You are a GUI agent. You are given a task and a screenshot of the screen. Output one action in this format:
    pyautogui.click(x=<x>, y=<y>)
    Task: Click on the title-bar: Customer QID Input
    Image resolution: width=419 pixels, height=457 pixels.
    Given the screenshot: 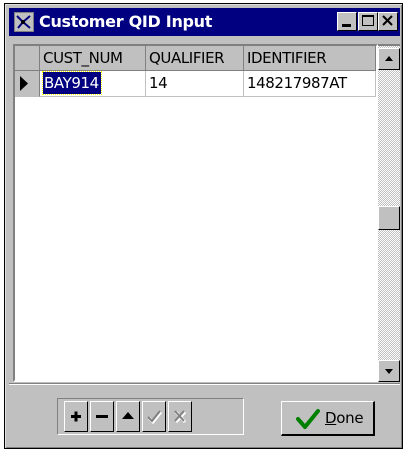 What is the action you would take?
    pyautogui.click(x=204, y=22)
    